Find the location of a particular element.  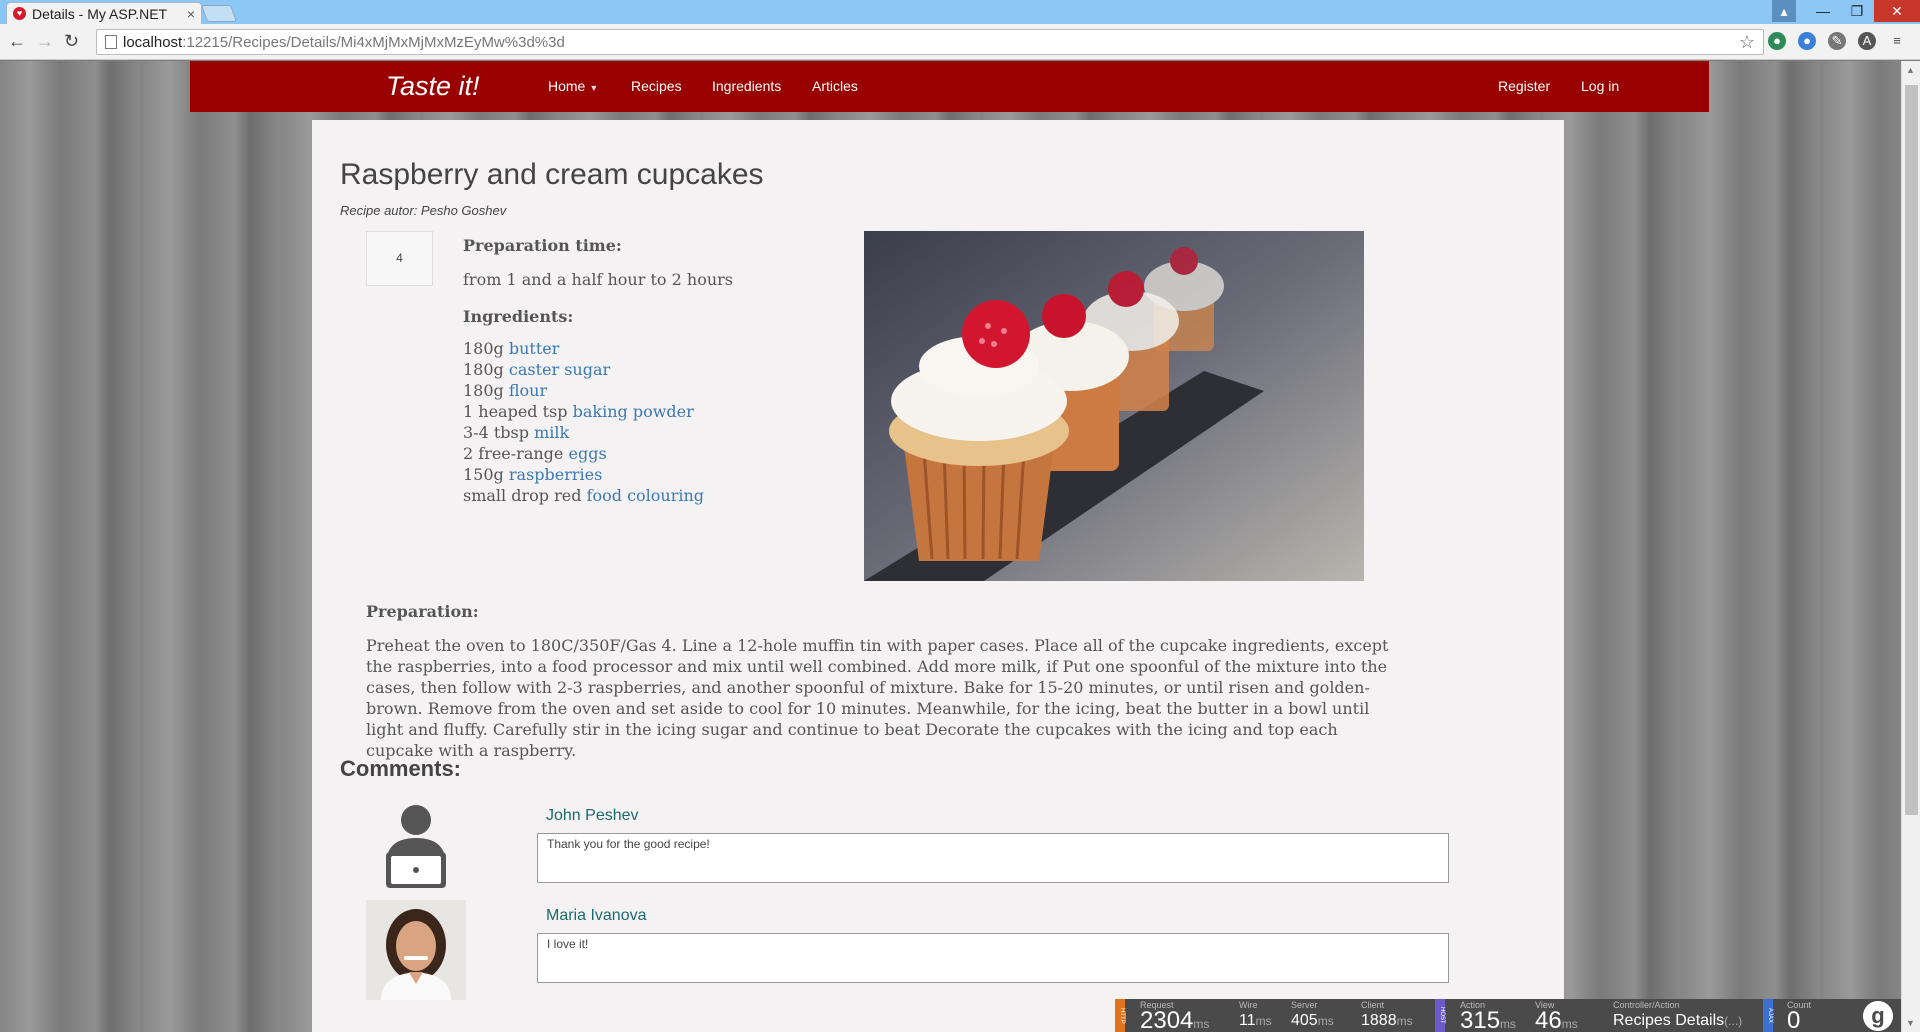

server-label: Server is located at coordinates (1304, 1005).